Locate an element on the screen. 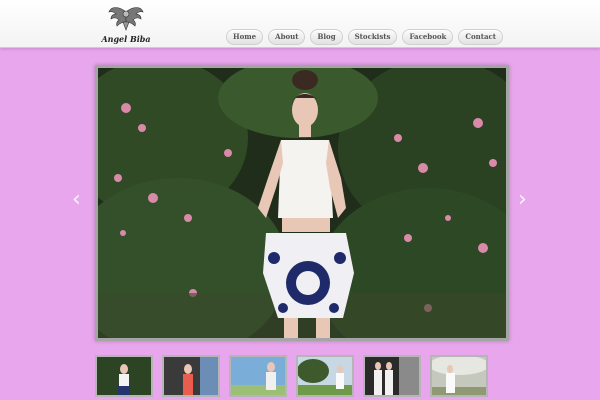 This screenshot has height=400, width=600. slider-prev-arrow-icon: ‹ is located at coordinates (76, 200).